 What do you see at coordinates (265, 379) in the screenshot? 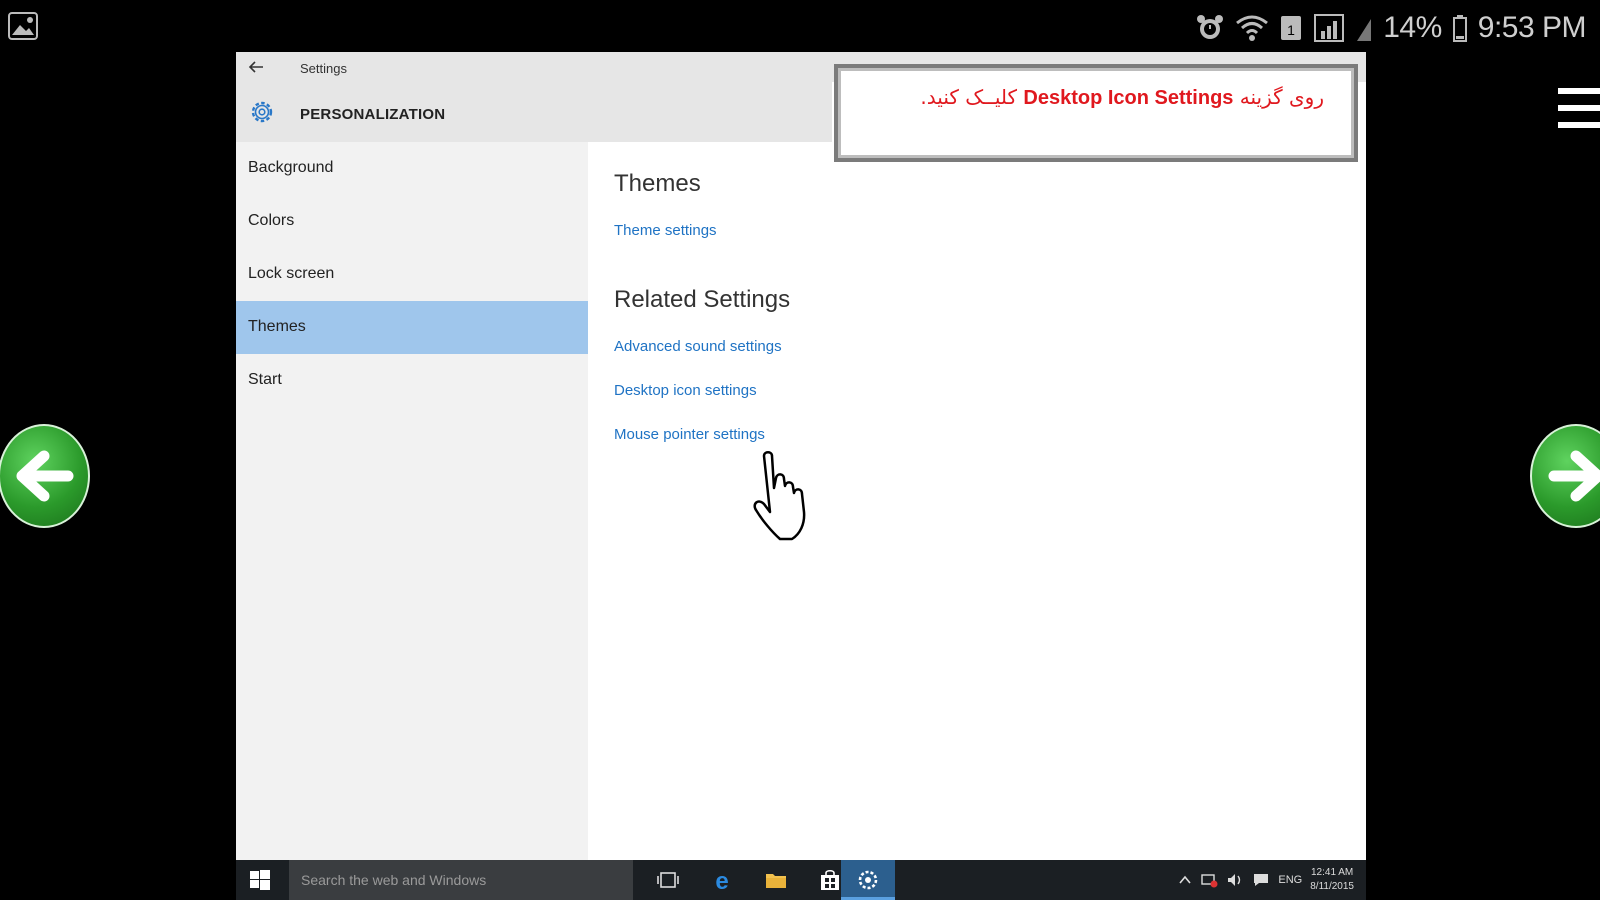
I see `sidebar-item-label: Start` at bounding box center [265, 379].